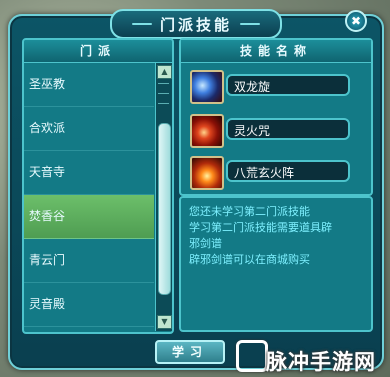  I want to click on scroll-thumb, so click(164, 209).